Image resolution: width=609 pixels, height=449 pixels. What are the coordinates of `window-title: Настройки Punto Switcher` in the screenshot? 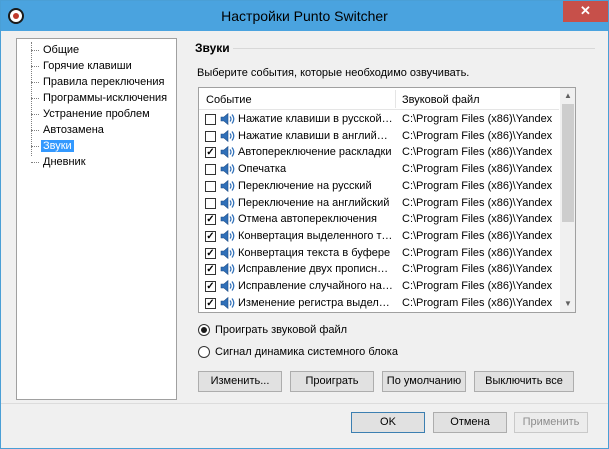 It's located at (304, 16).